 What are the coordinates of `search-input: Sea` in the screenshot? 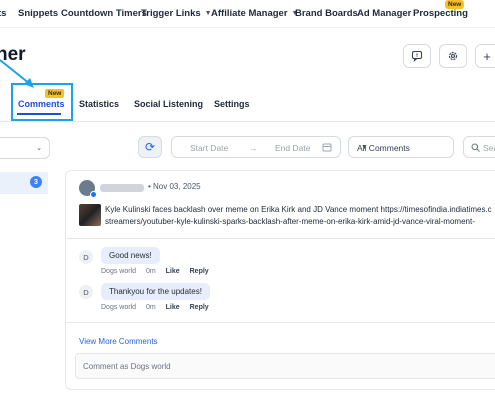 It's located at (479, 147).